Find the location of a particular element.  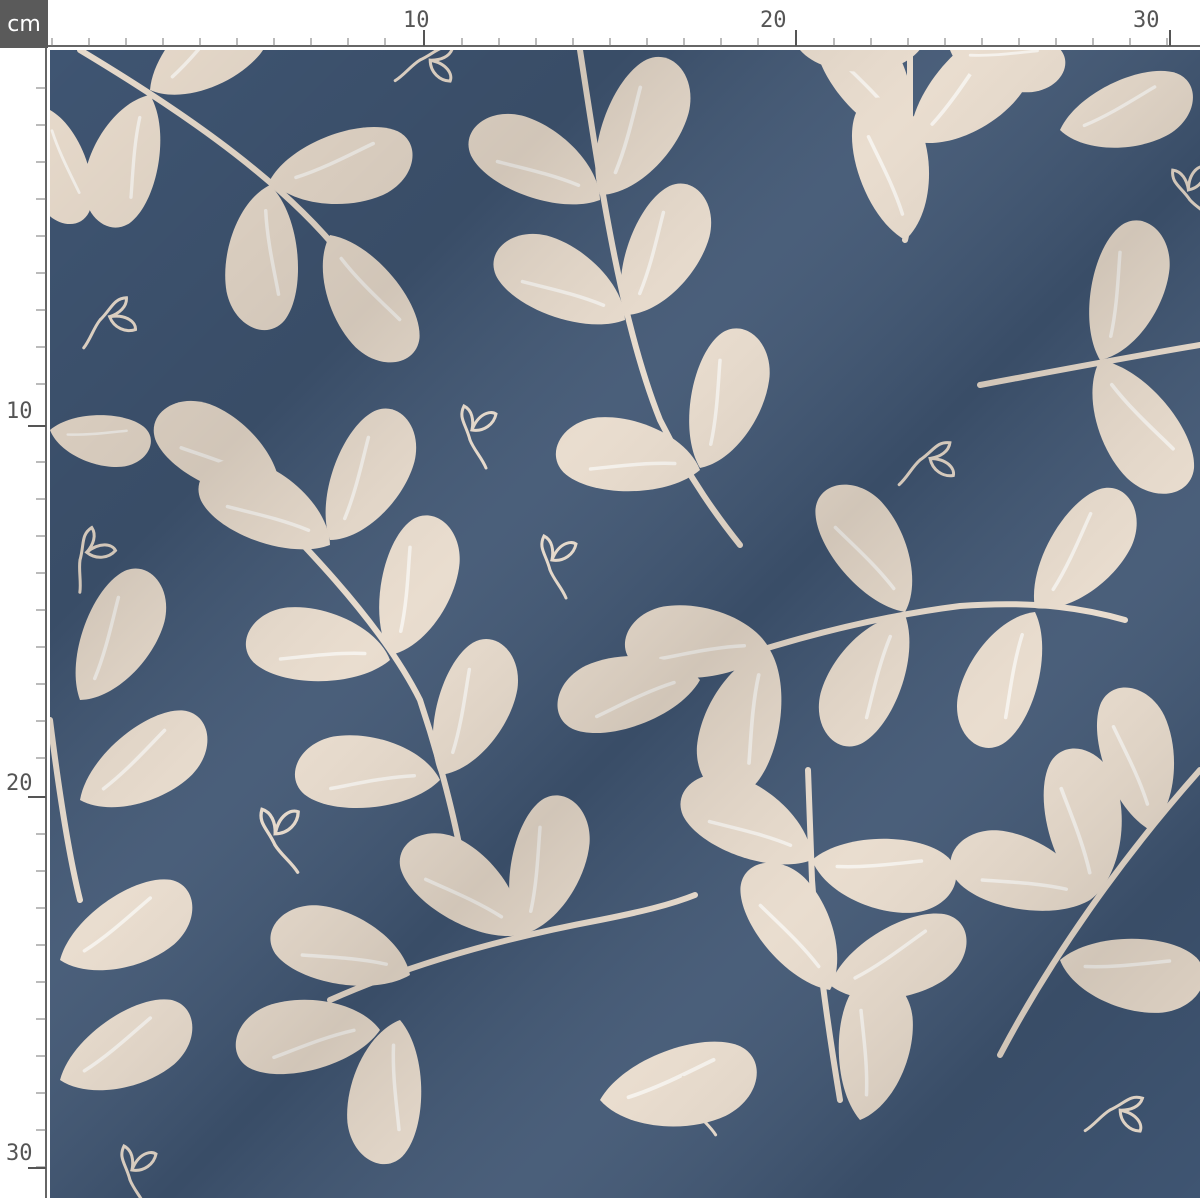

top-ruler-label-30: 30 is located at coordinates (1146, 20).